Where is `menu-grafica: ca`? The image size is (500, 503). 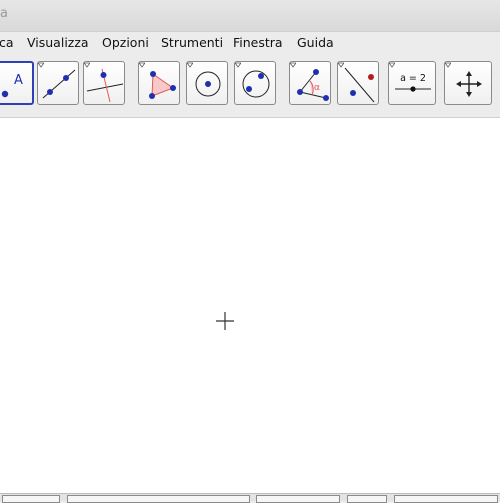
menu-grafica: ca is located at coordinates (7, 42).